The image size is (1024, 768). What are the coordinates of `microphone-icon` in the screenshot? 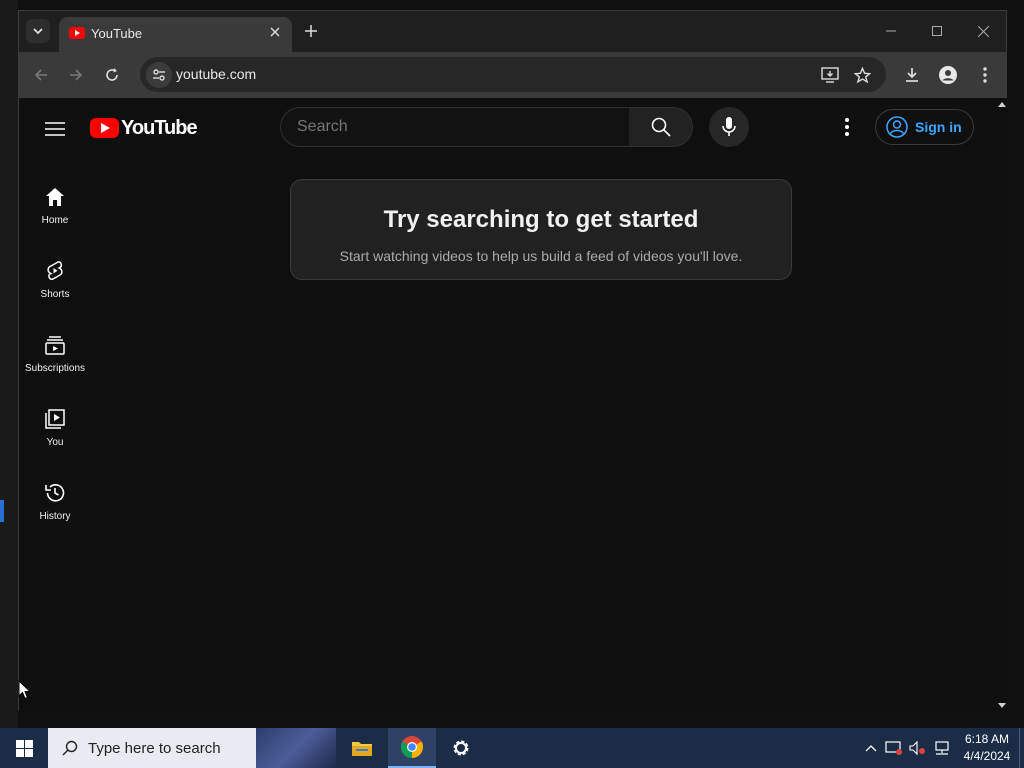 It's located at (729, 126).